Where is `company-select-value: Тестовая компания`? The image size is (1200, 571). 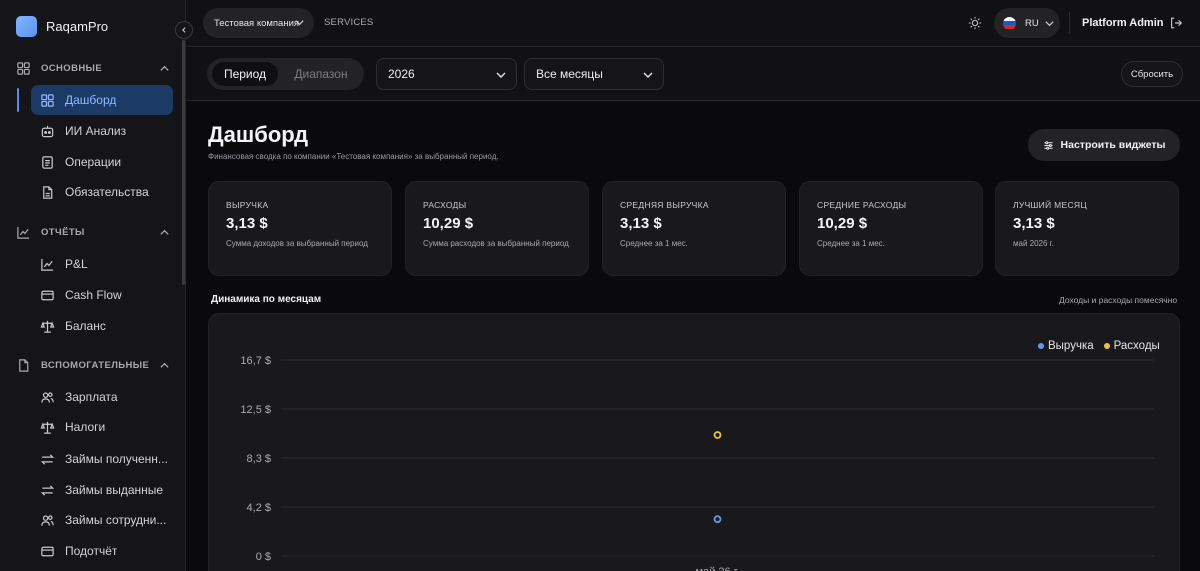
company-select-value: Тестовая компания is located at coordinates (257, 23).